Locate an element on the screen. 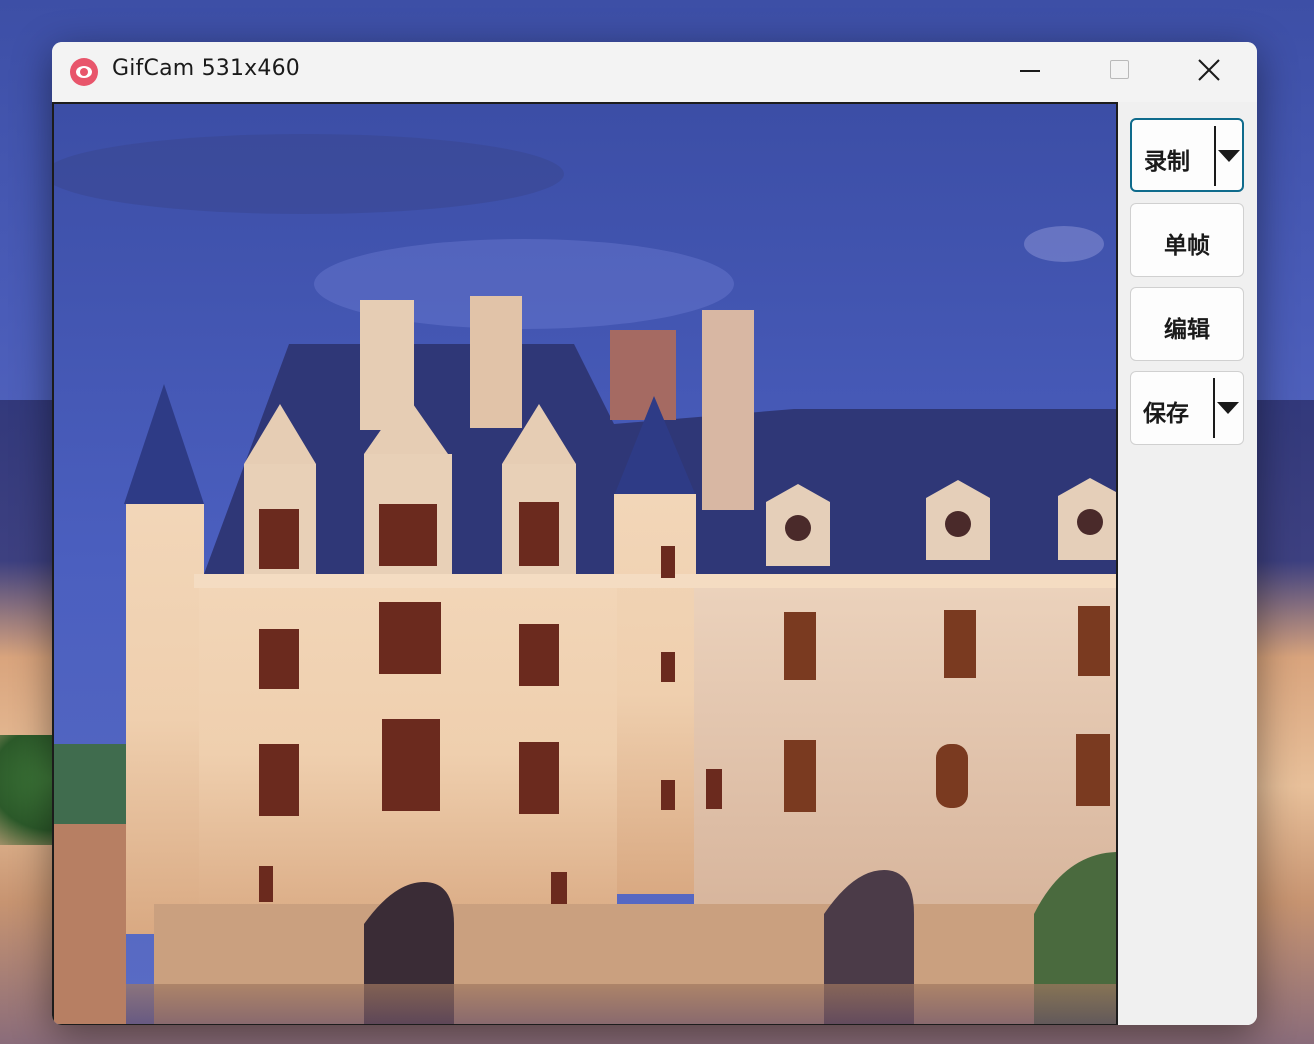 The width and height of the screenshot is (1314, 1044). gifcam-app-icon is located at coordinates (84, 72).